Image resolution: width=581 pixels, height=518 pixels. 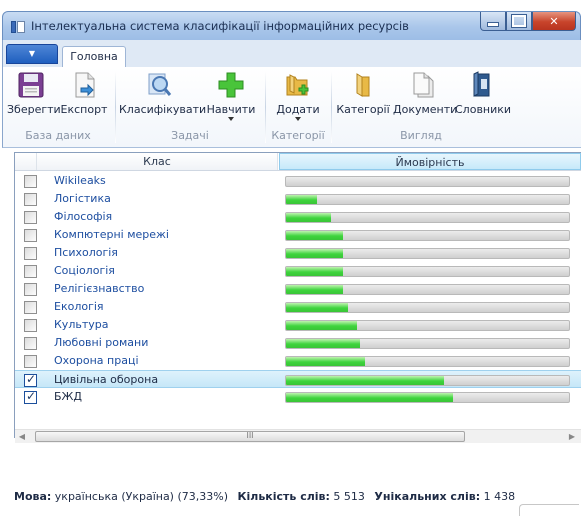 I want to click on table-row: Любовні романи, so click(x=298, y=343).